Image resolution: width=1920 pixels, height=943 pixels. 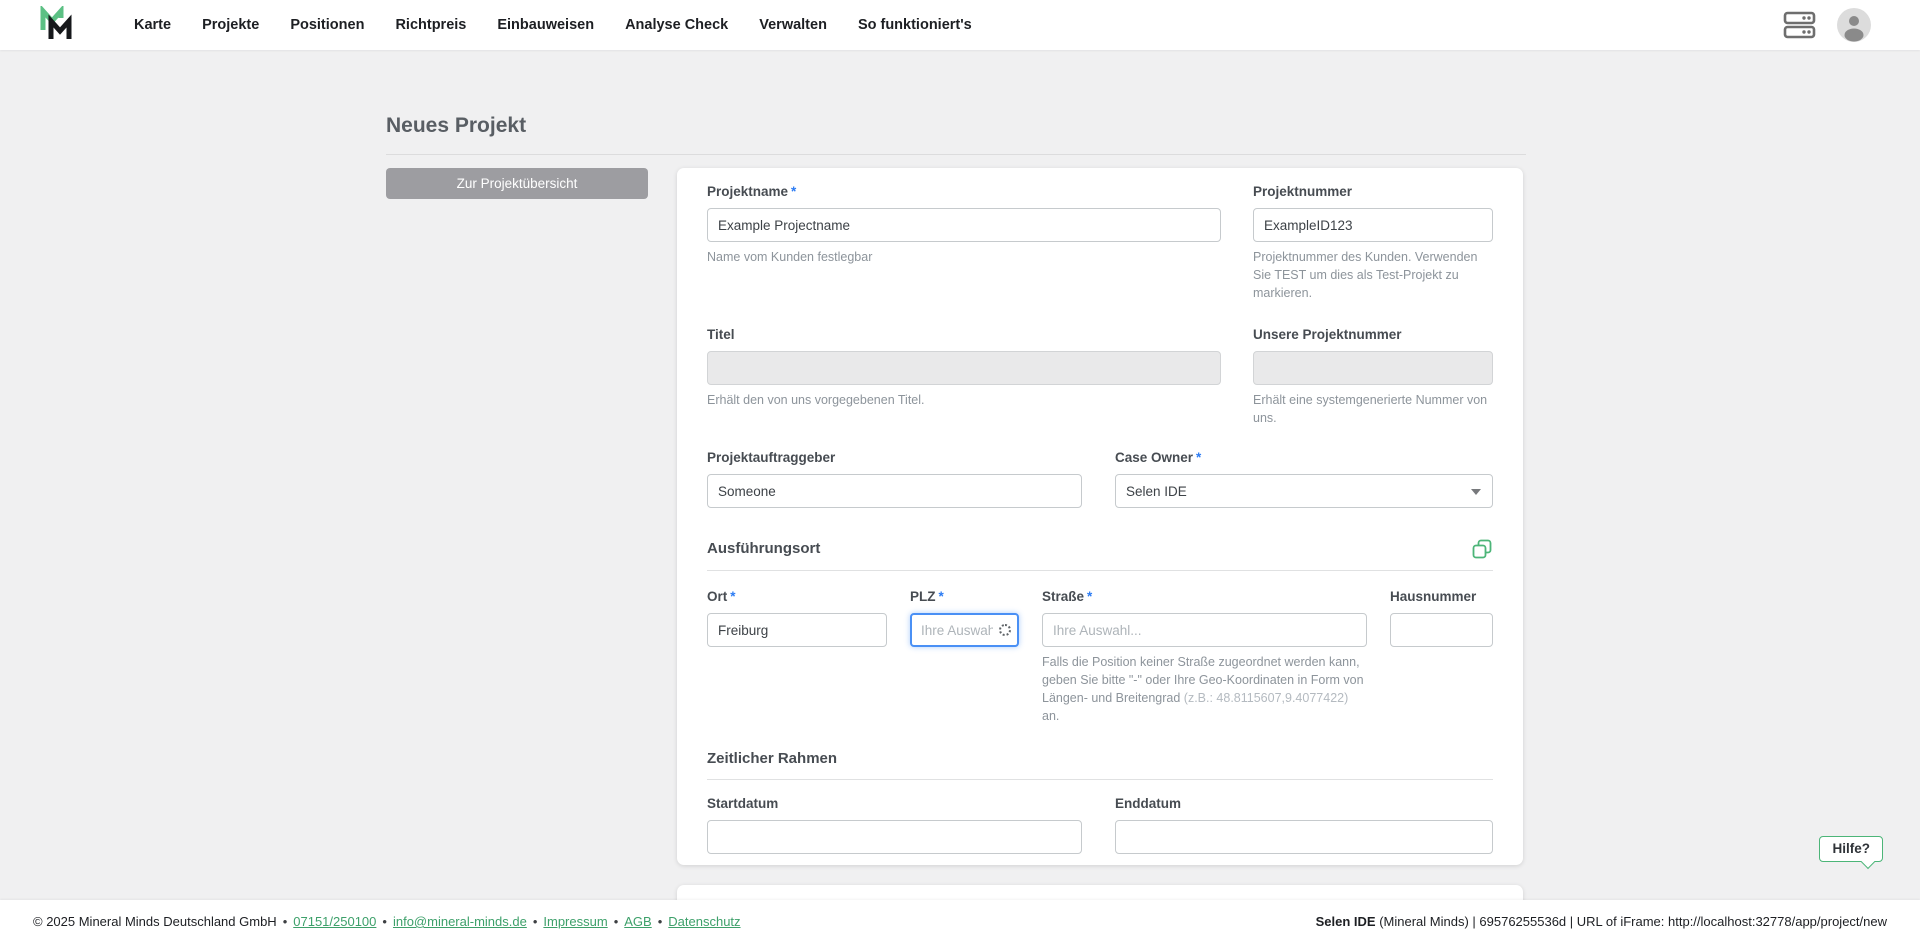 I want to click on nav-item-richtpreis: Richtpreis, so click(x=430, y=25).